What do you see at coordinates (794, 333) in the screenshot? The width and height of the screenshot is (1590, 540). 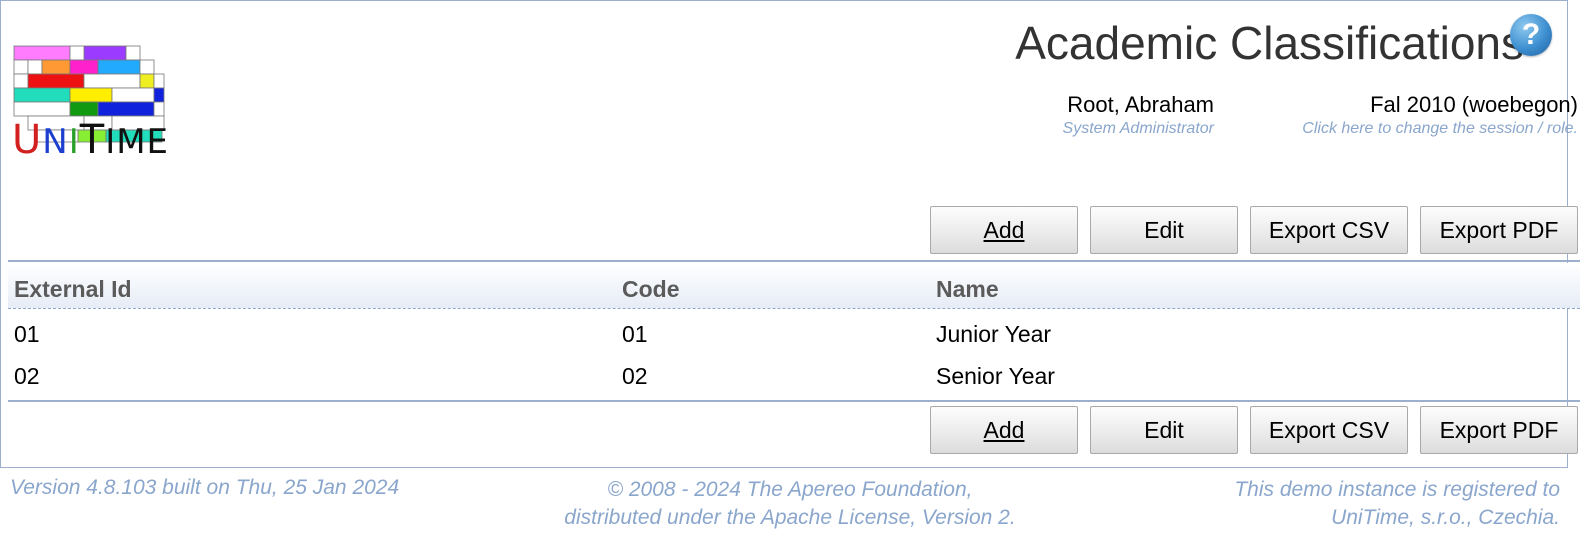 I see `table-row: 01 01 Junior Year` at bounding box center [794, 333].